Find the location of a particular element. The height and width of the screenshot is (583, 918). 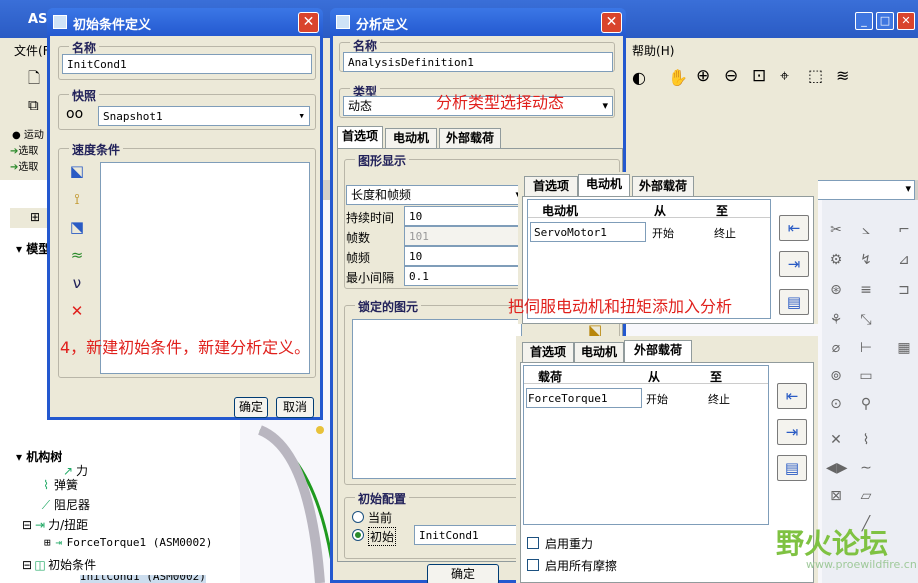

motor-panel-tab-loads: 外部载荷 is located at coordinates (663, 186).